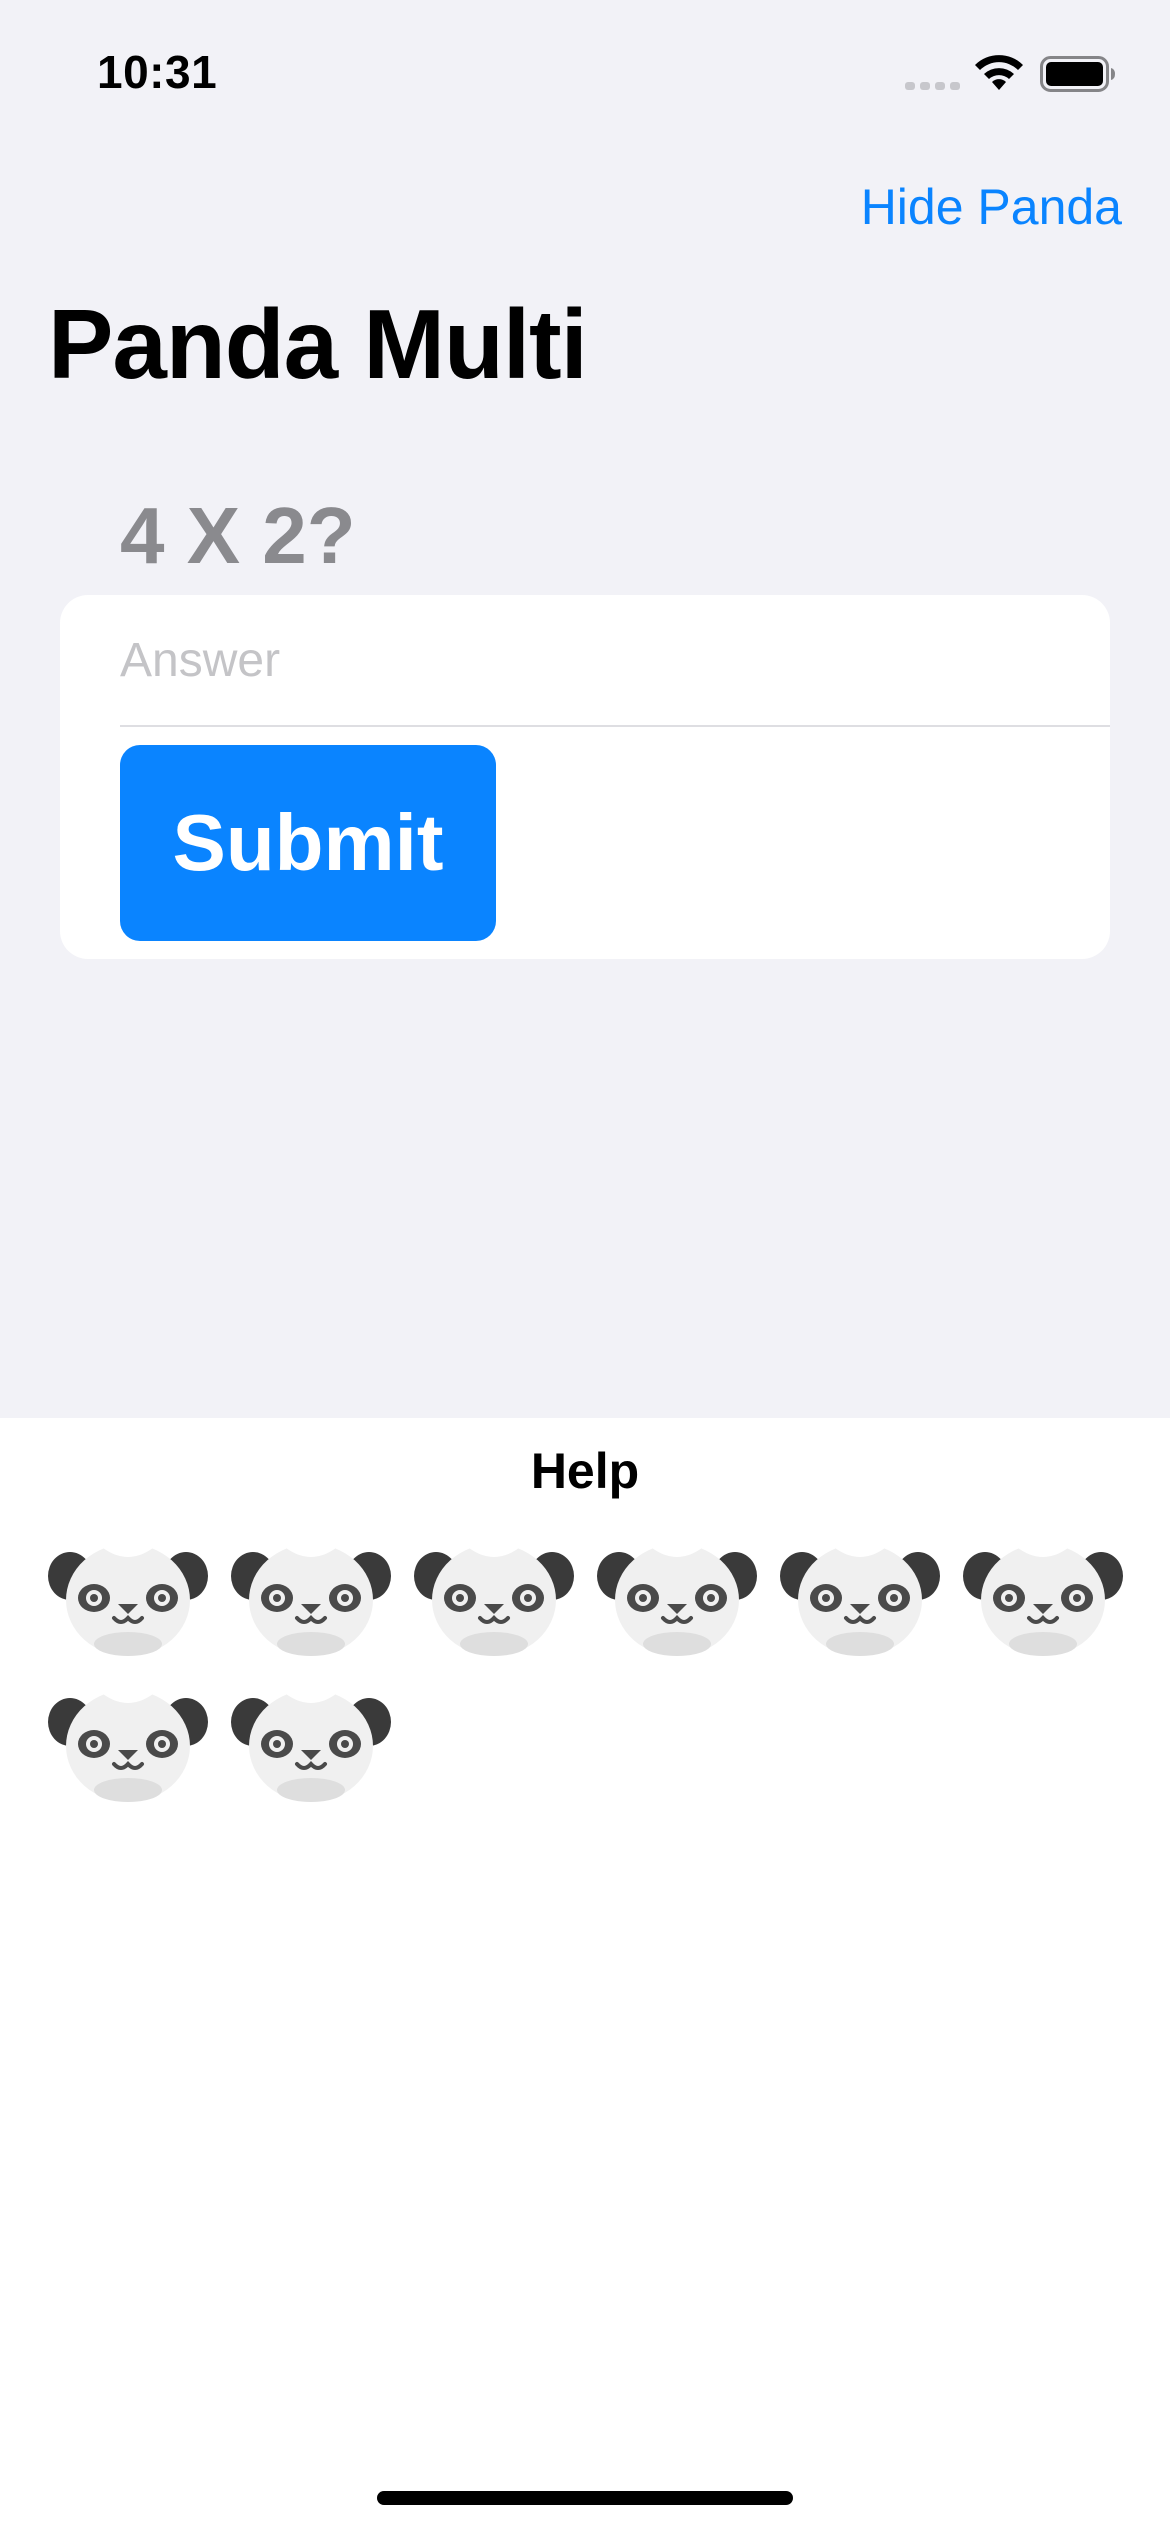  Describe the element at coordinates (585, 777) in the screenshot. I see `answer-card: Submit` at that location.